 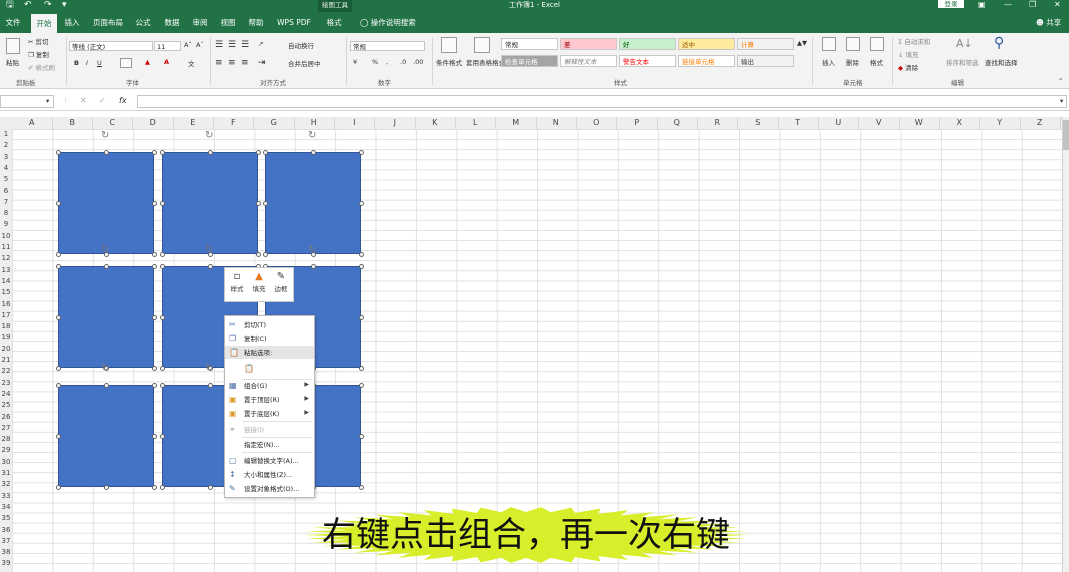 I want to click on row-header: 10, so click(x=6, y=236).